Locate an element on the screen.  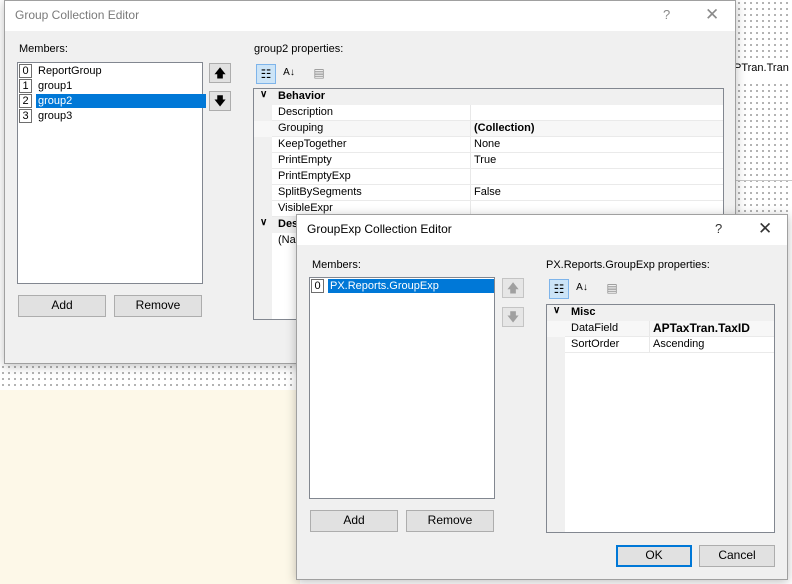
members-list: 0 PX.Reports.GroupExp is located at coordinates (402, 388).